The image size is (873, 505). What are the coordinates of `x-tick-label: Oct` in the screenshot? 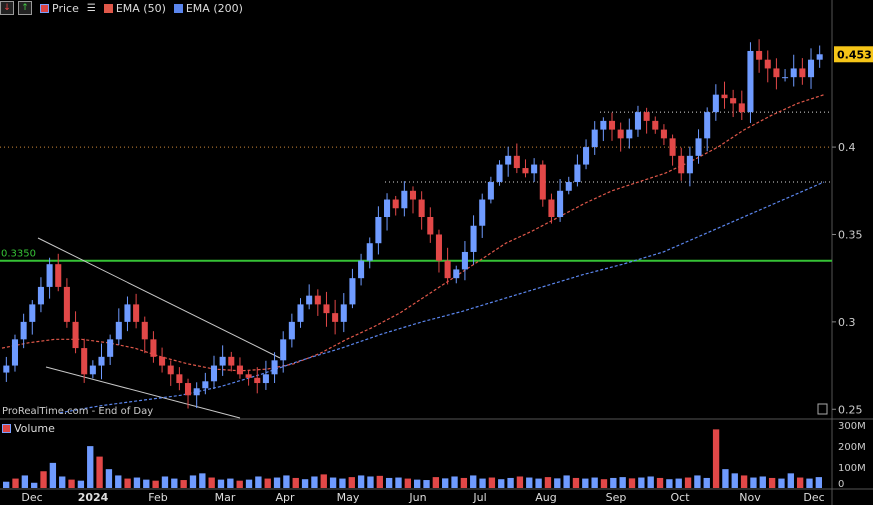 It's located at (680, 497).